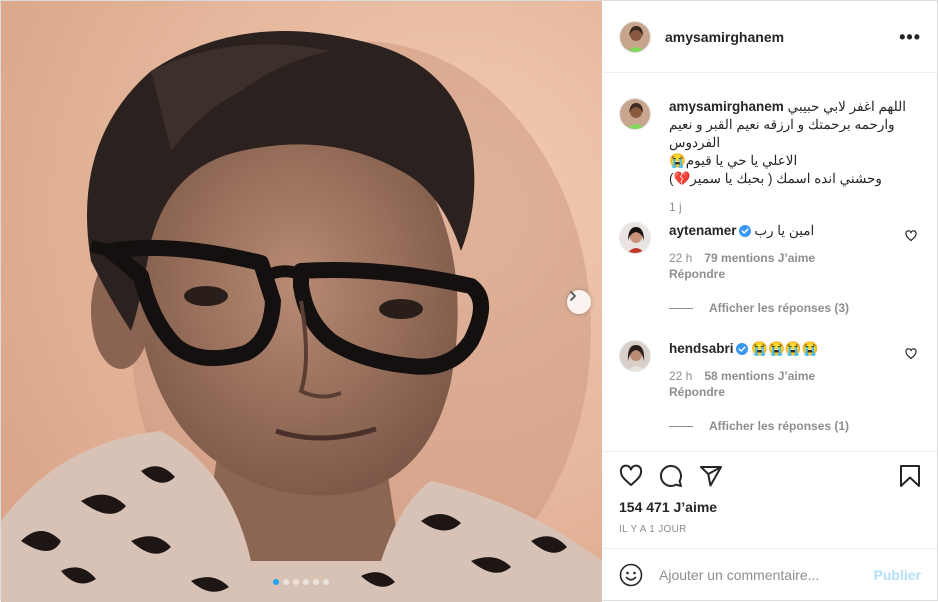  I want to click on view-replies-button: Afficher les réponses (3), so click(759, 308).